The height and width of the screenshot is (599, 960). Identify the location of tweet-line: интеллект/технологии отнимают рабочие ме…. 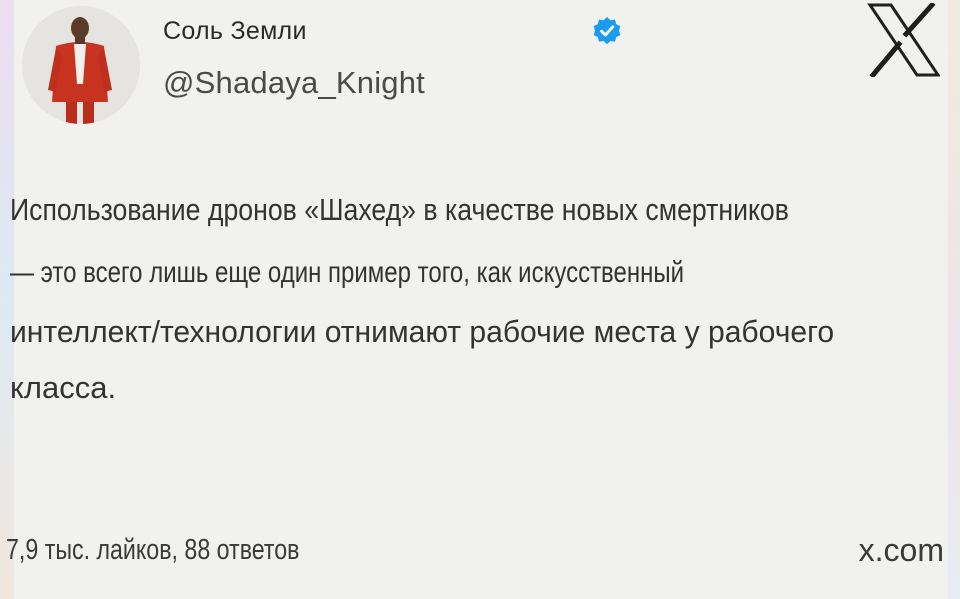
(422, 331).